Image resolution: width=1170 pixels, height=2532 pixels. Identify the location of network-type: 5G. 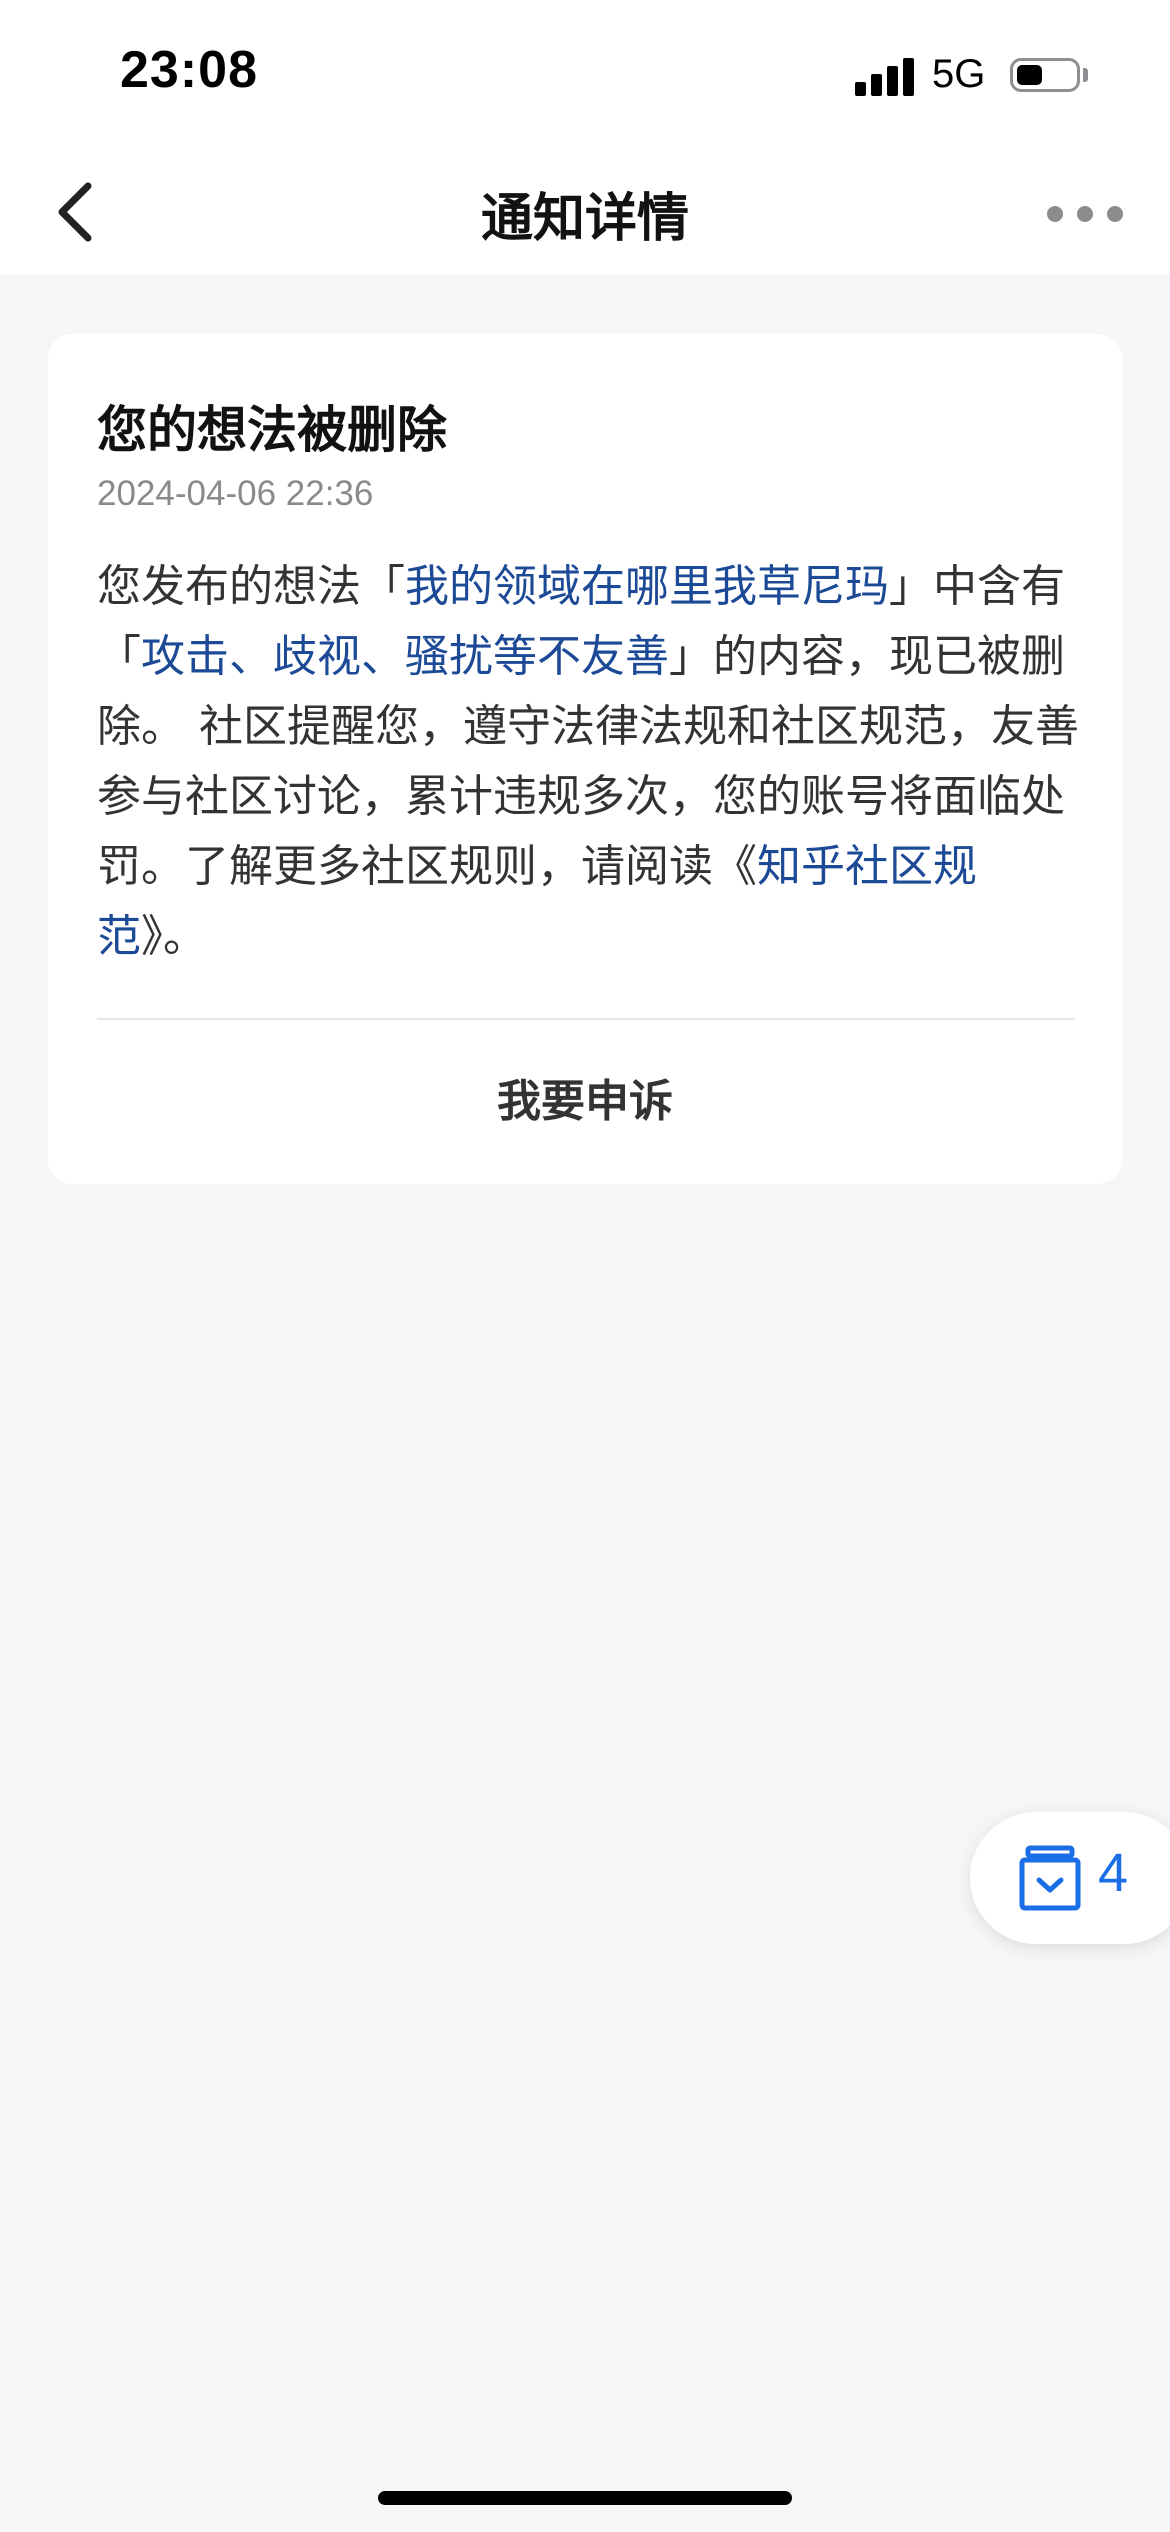
(959, 74).